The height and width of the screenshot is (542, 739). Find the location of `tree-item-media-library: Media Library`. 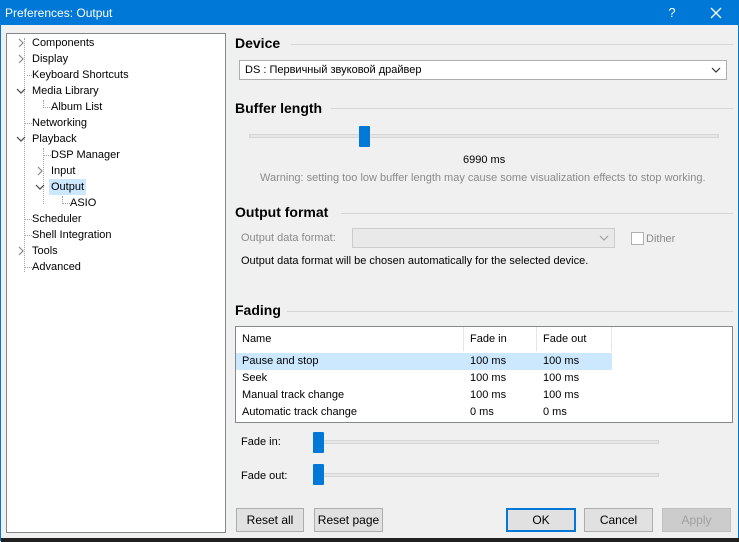

tree-item-media-library: Media Library is located at coordinates (115, 91).